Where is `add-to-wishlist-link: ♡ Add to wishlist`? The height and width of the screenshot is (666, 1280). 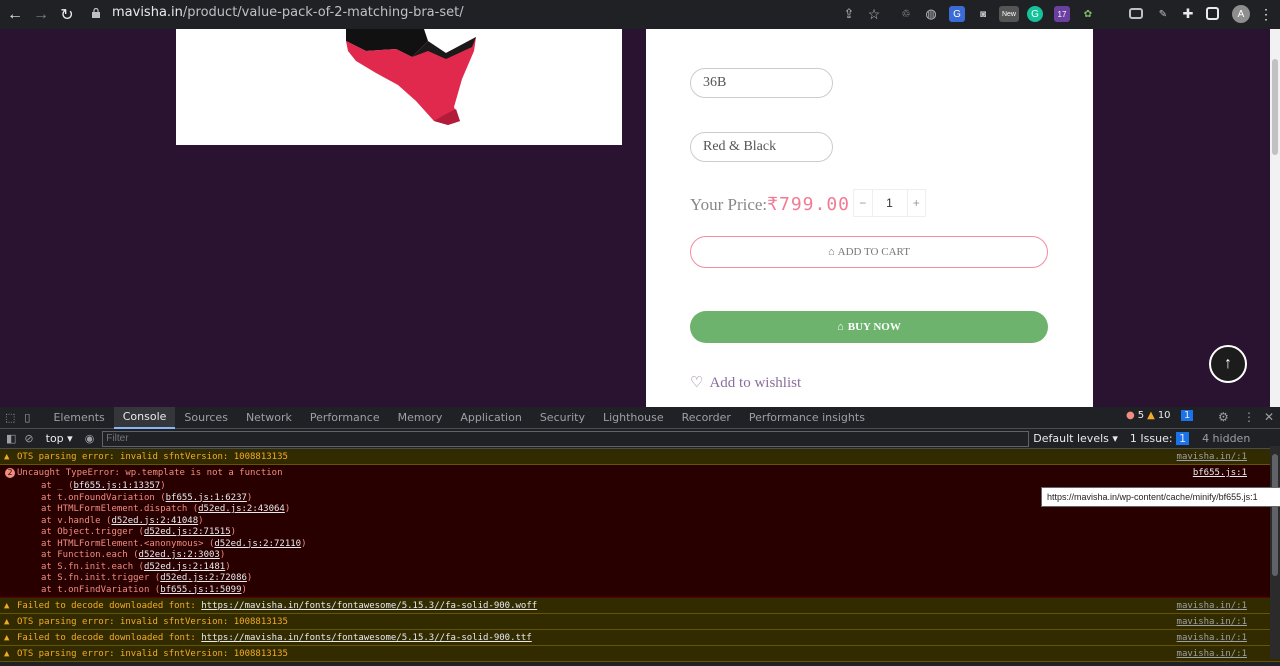 add-to-wishlist-link: ♡ Add to wishlist is located at coordinates (745, 382).